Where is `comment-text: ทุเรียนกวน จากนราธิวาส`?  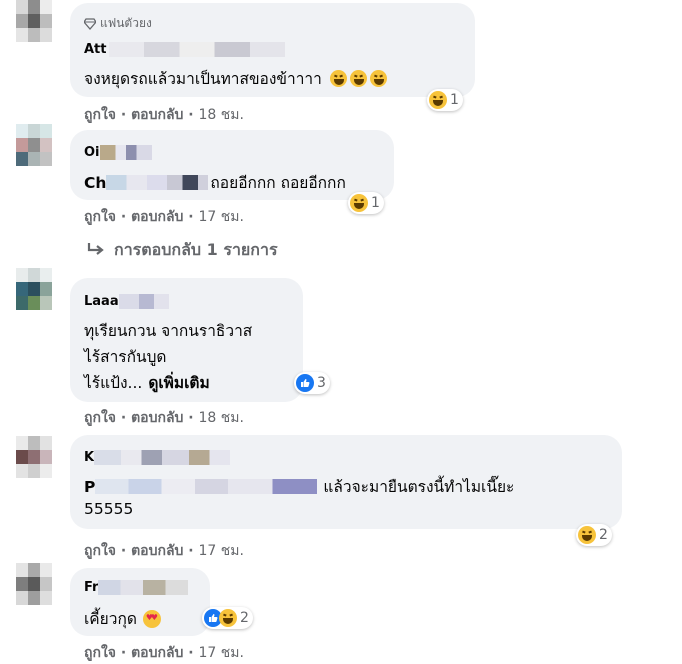
comment-text: ทุเรียนกวน จากนราธิวาส is located at coordinates (168, 331).